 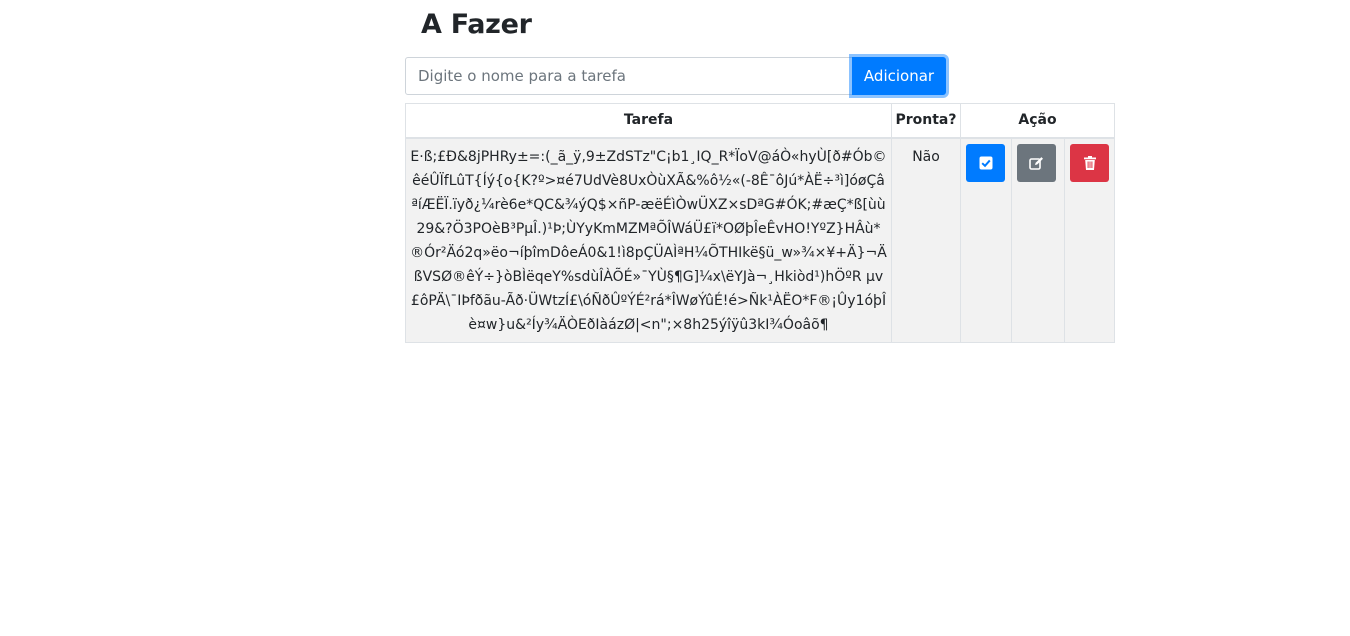 I want to click on add-task-form: Adicionar, so click(x=675, y=76).